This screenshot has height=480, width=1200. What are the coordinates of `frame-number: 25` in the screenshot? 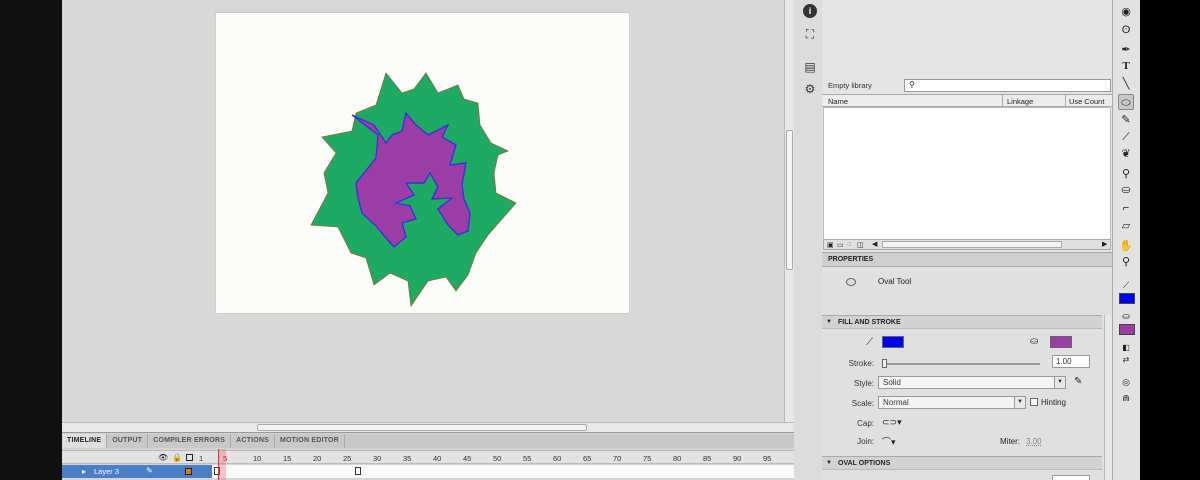 It's located at (347, 458).